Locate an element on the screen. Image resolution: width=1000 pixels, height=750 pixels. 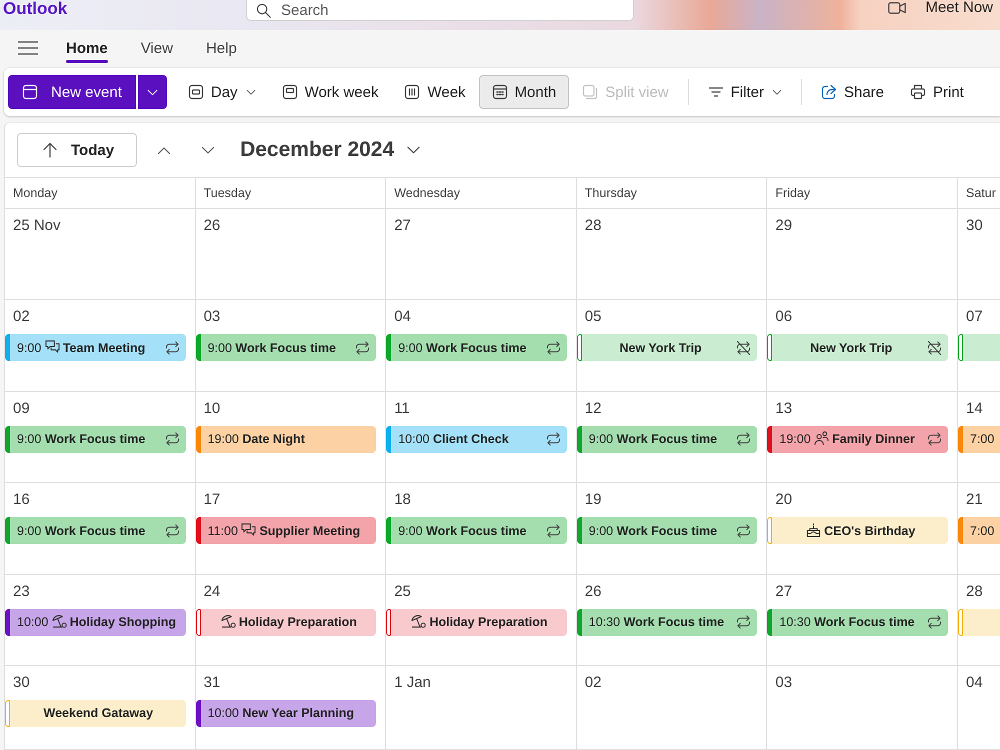
calendar-event: 10:00 Client Check is located at coordinates (476, 439).